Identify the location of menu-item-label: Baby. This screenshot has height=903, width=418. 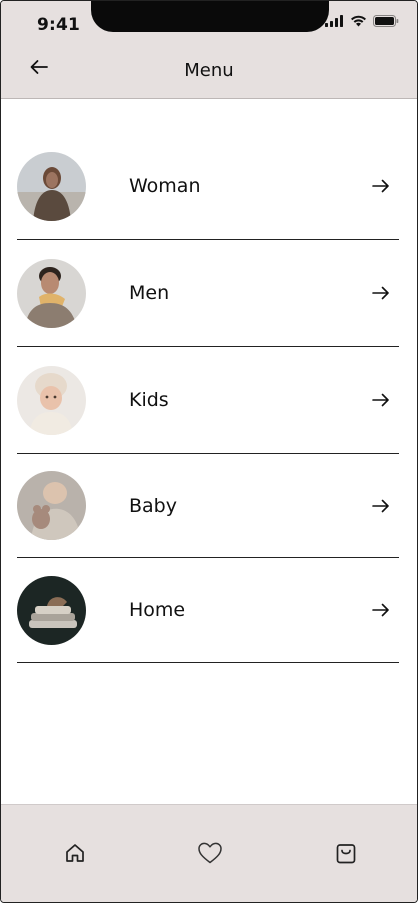
(153, 505).